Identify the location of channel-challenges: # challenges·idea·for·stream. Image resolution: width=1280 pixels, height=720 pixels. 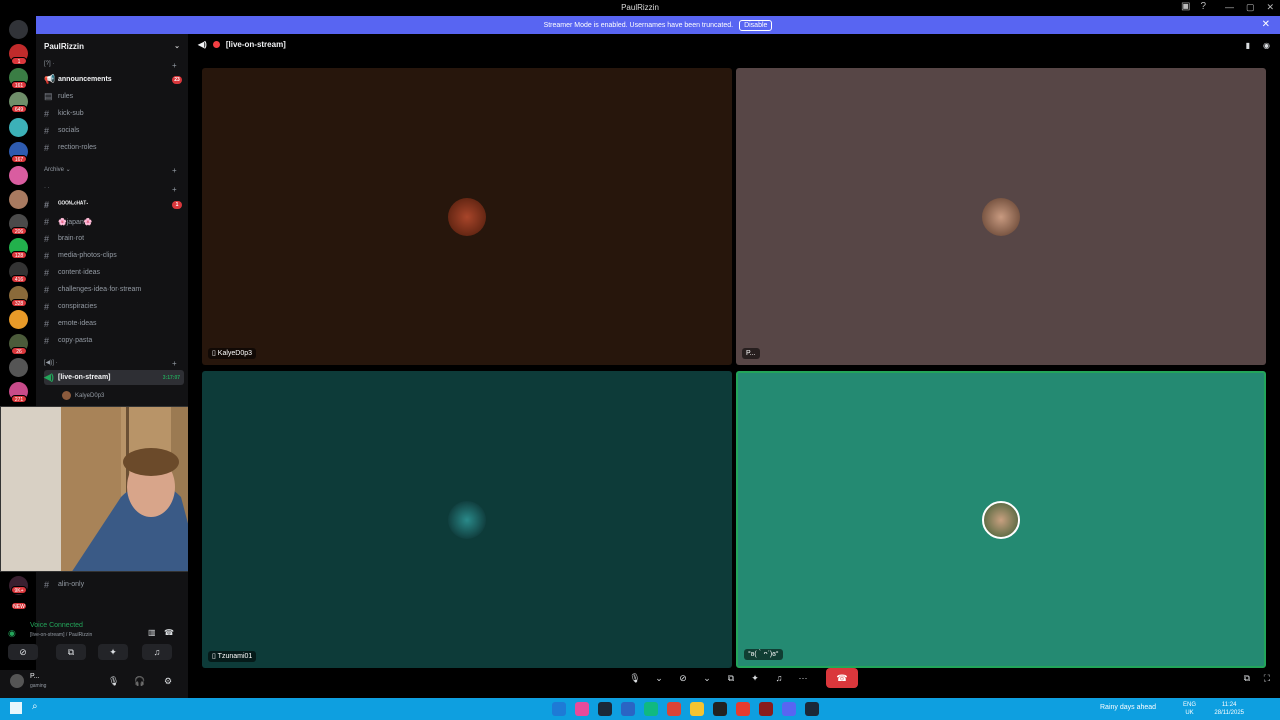
(114, 289).